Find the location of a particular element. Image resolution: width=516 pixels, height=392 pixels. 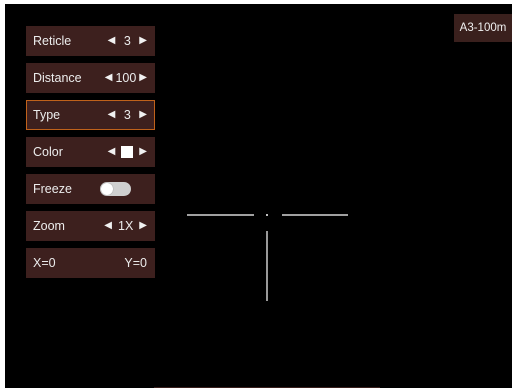

reticle-crosshair is located at coordinates (267, 257).